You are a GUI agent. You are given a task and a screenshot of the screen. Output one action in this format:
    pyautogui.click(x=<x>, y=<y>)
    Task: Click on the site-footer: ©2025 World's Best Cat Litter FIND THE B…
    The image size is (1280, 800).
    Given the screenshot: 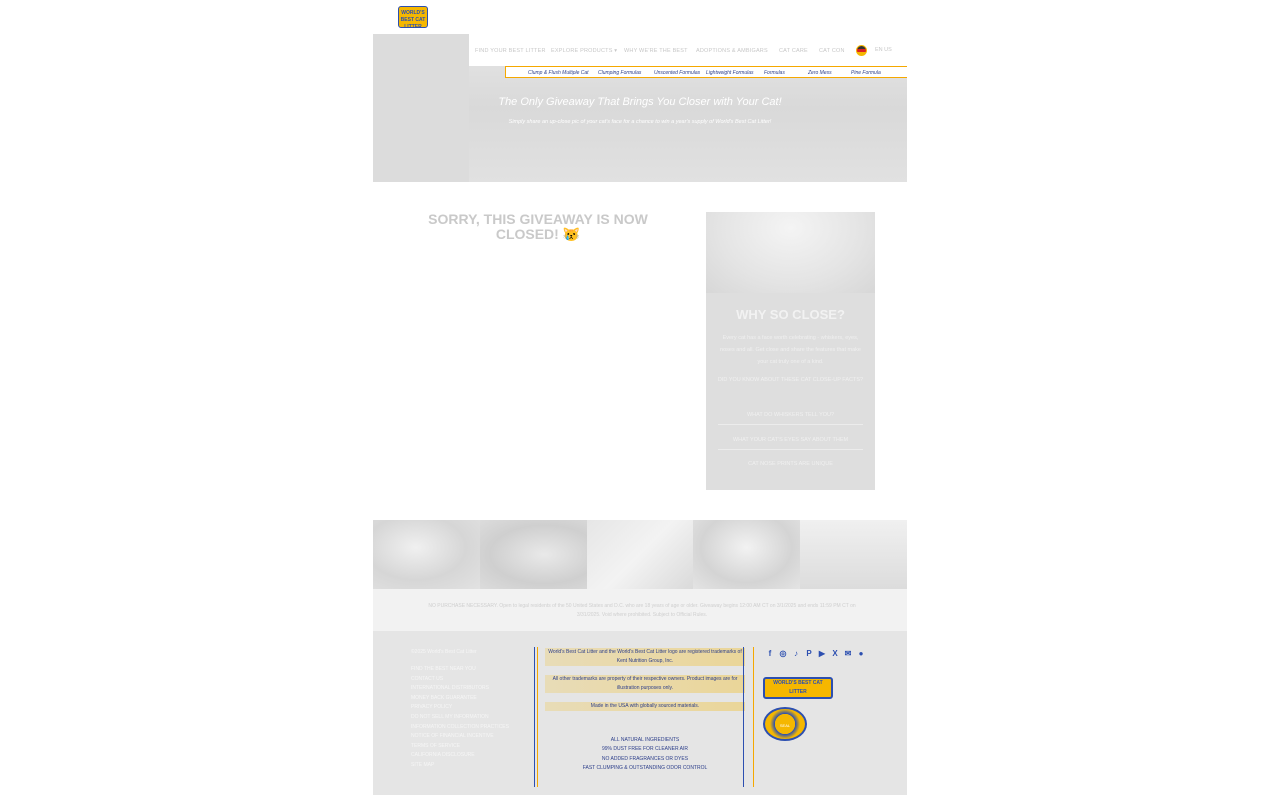 What is the action you would take?
    pyautogui.click(x=640, y=713)
    